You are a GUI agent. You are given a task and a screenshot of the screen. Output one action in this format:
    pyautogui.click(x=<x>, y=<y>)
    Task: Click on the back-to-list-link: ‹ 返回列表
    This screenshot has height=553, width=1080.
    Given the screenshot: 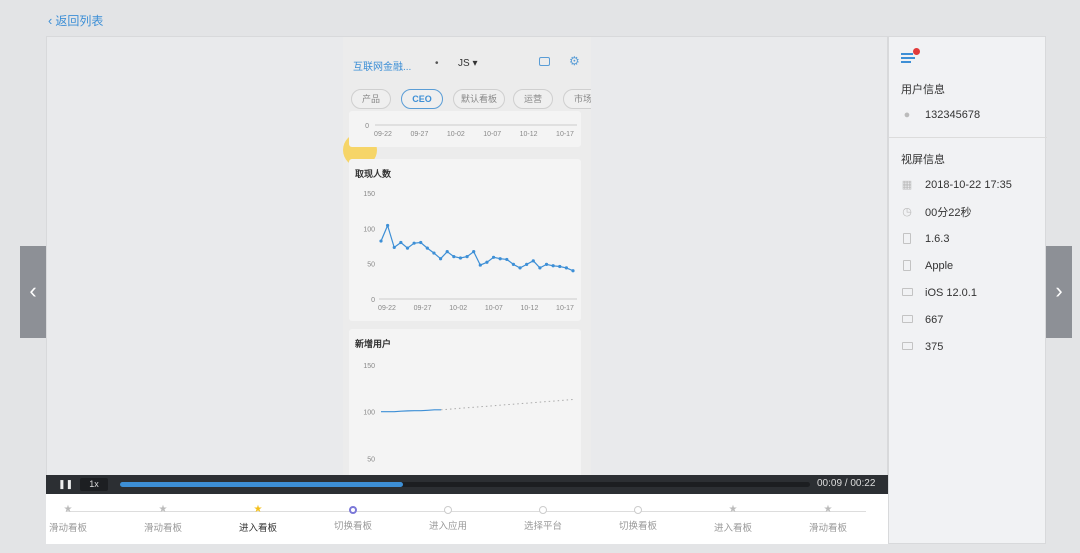 What is the action you would take?
    pyautogui.click(x=75, y=20)
    